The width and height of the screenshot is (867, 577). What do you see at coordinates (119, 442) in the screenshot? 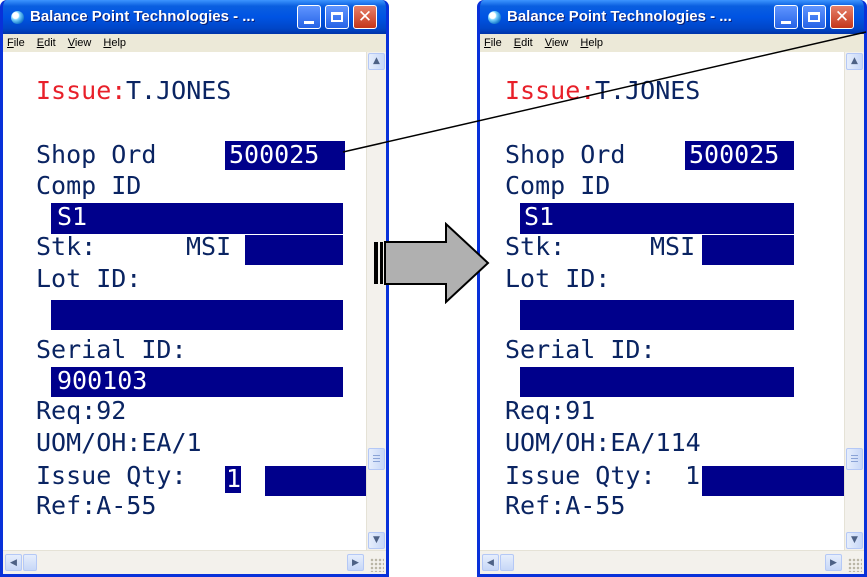
I see `uom-oh-text: UOM/OH:EA/1` at bounding box center [119, 442].